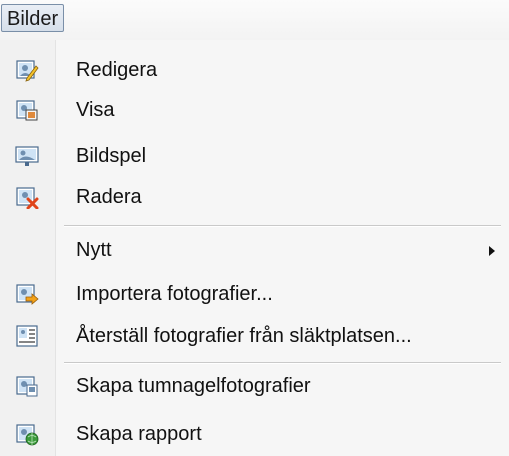 The image size is (509, 456). Describe the element at coordinates (27, 198) in the screenshot. I see `delete-picture-icon` at that location.